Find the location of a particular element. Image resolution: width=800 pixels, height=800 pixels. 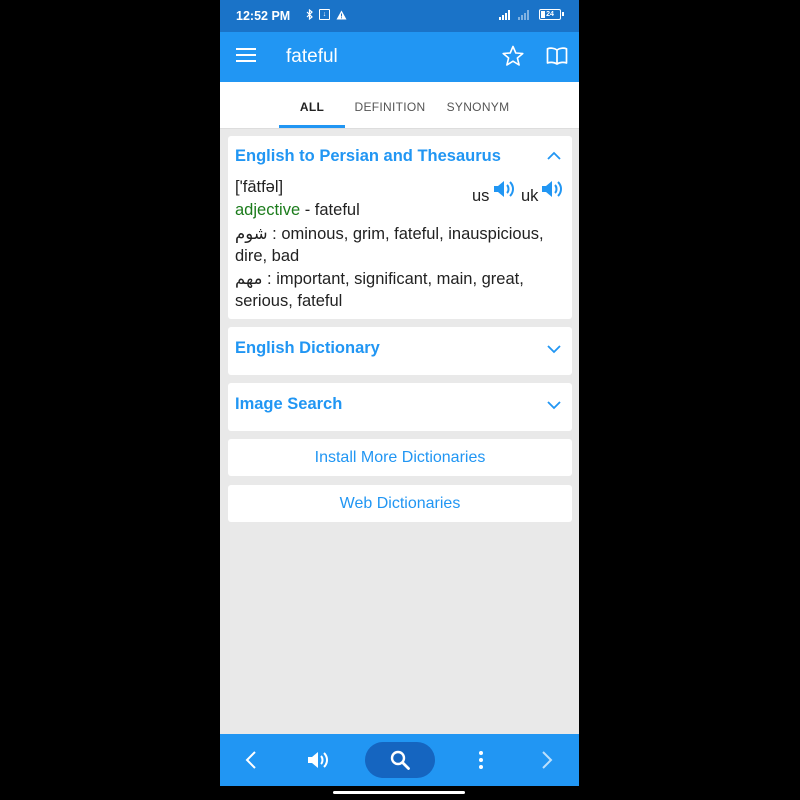

sense-1-line-2: dire, bad is located at coordinates (267, 256).